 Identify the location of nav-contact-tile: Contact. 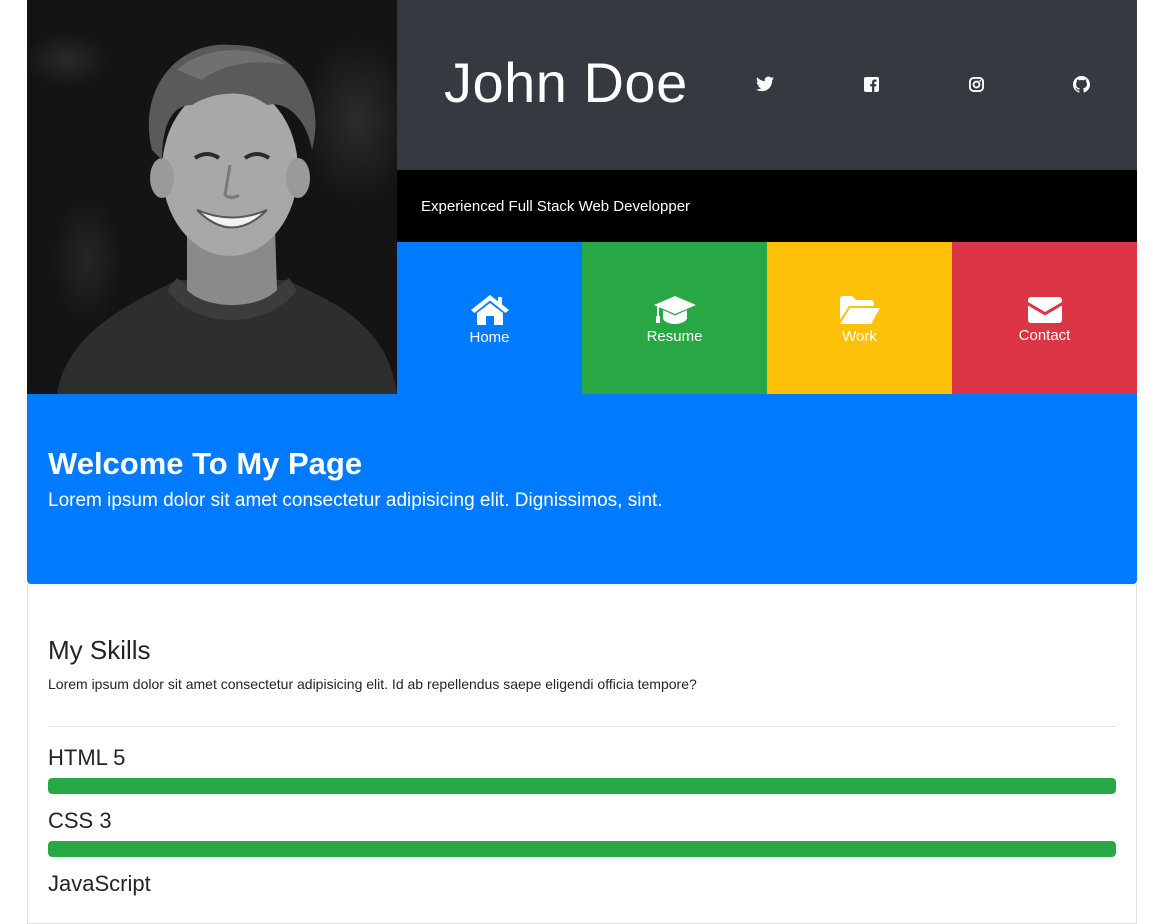
(1044, 318).